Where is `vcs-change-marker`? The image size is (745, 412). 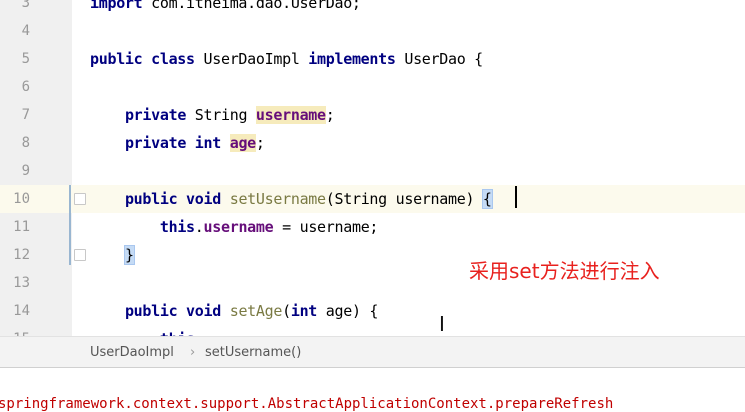 vcs-change-marker is located at coordinates (70, 225).